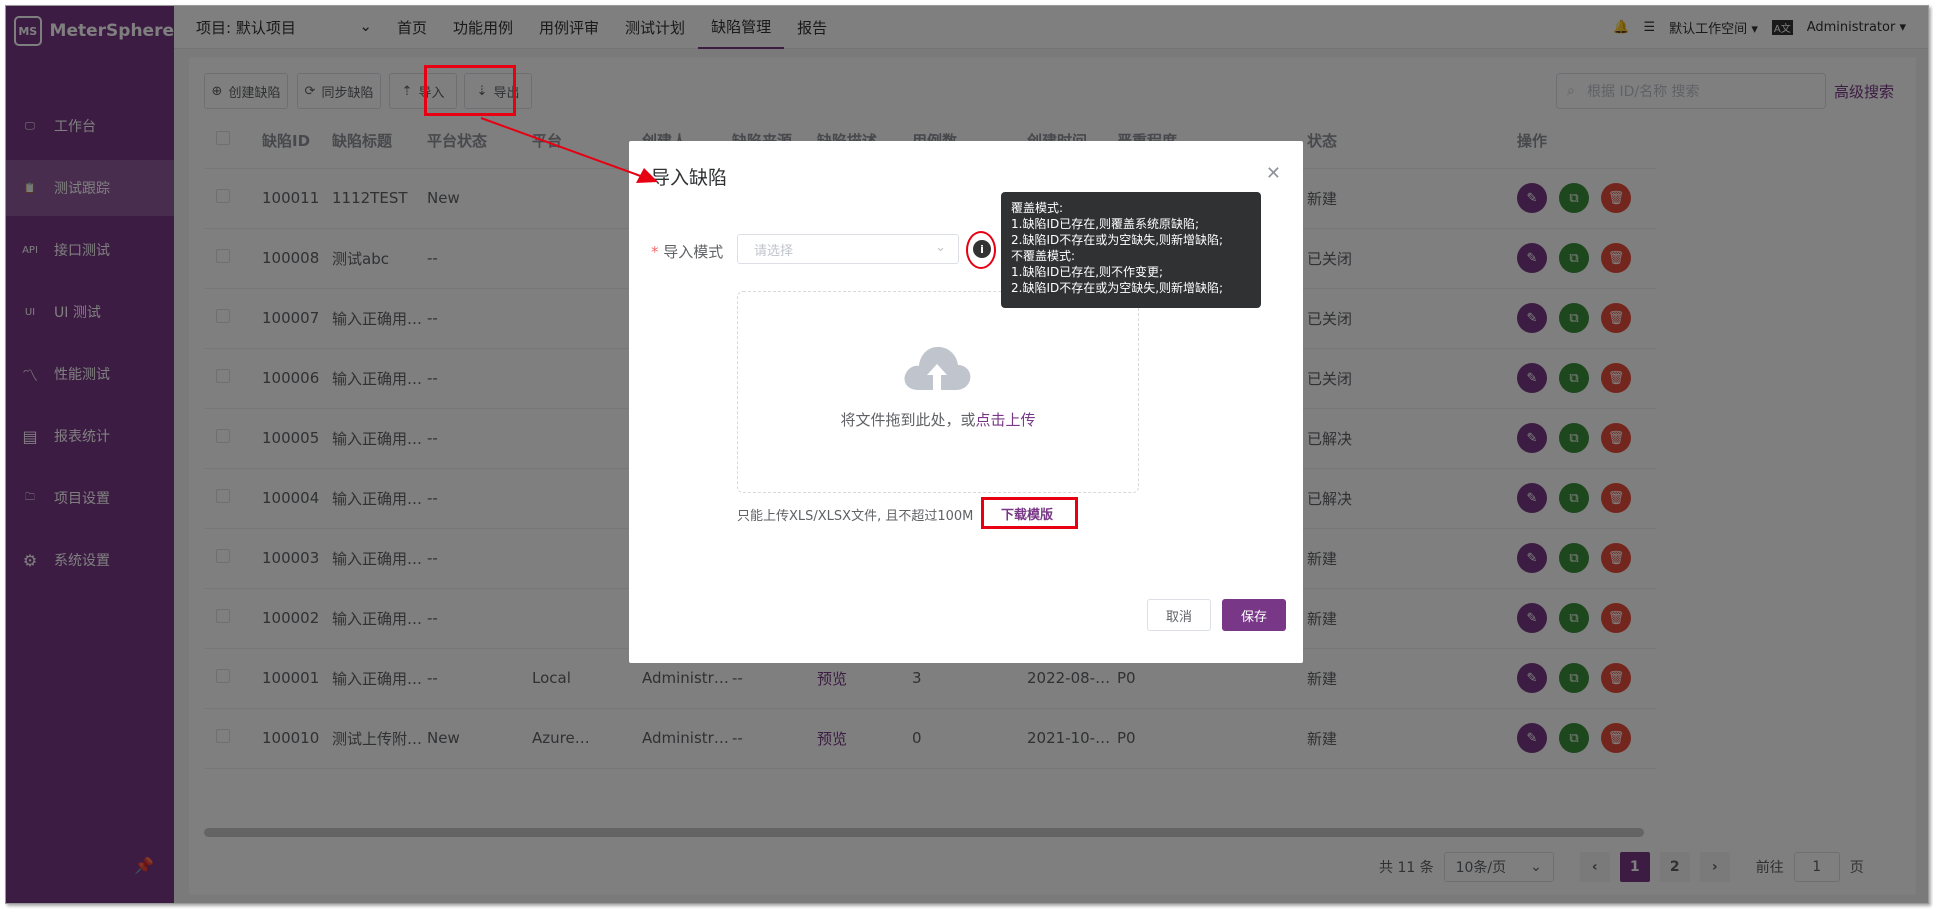 This screenshot has width=1933, height=909. What do you see at coordinates (938, 392) in the screenshot?
I see `upload-dropzone: 将文件拖到此处，或点击上传` at bounding box center [938, 392].